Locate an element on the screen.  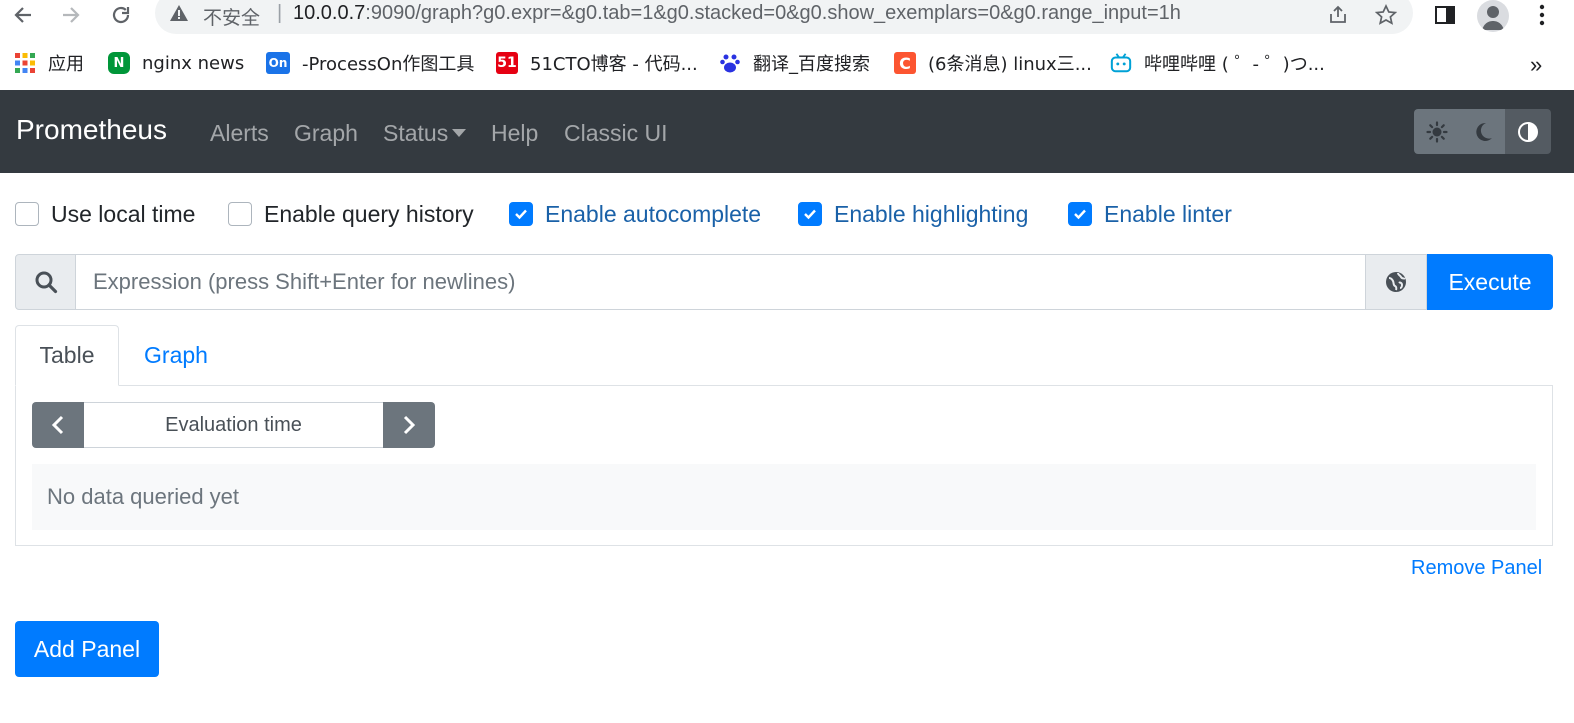
forward-button is located at coordinates (71, 15).